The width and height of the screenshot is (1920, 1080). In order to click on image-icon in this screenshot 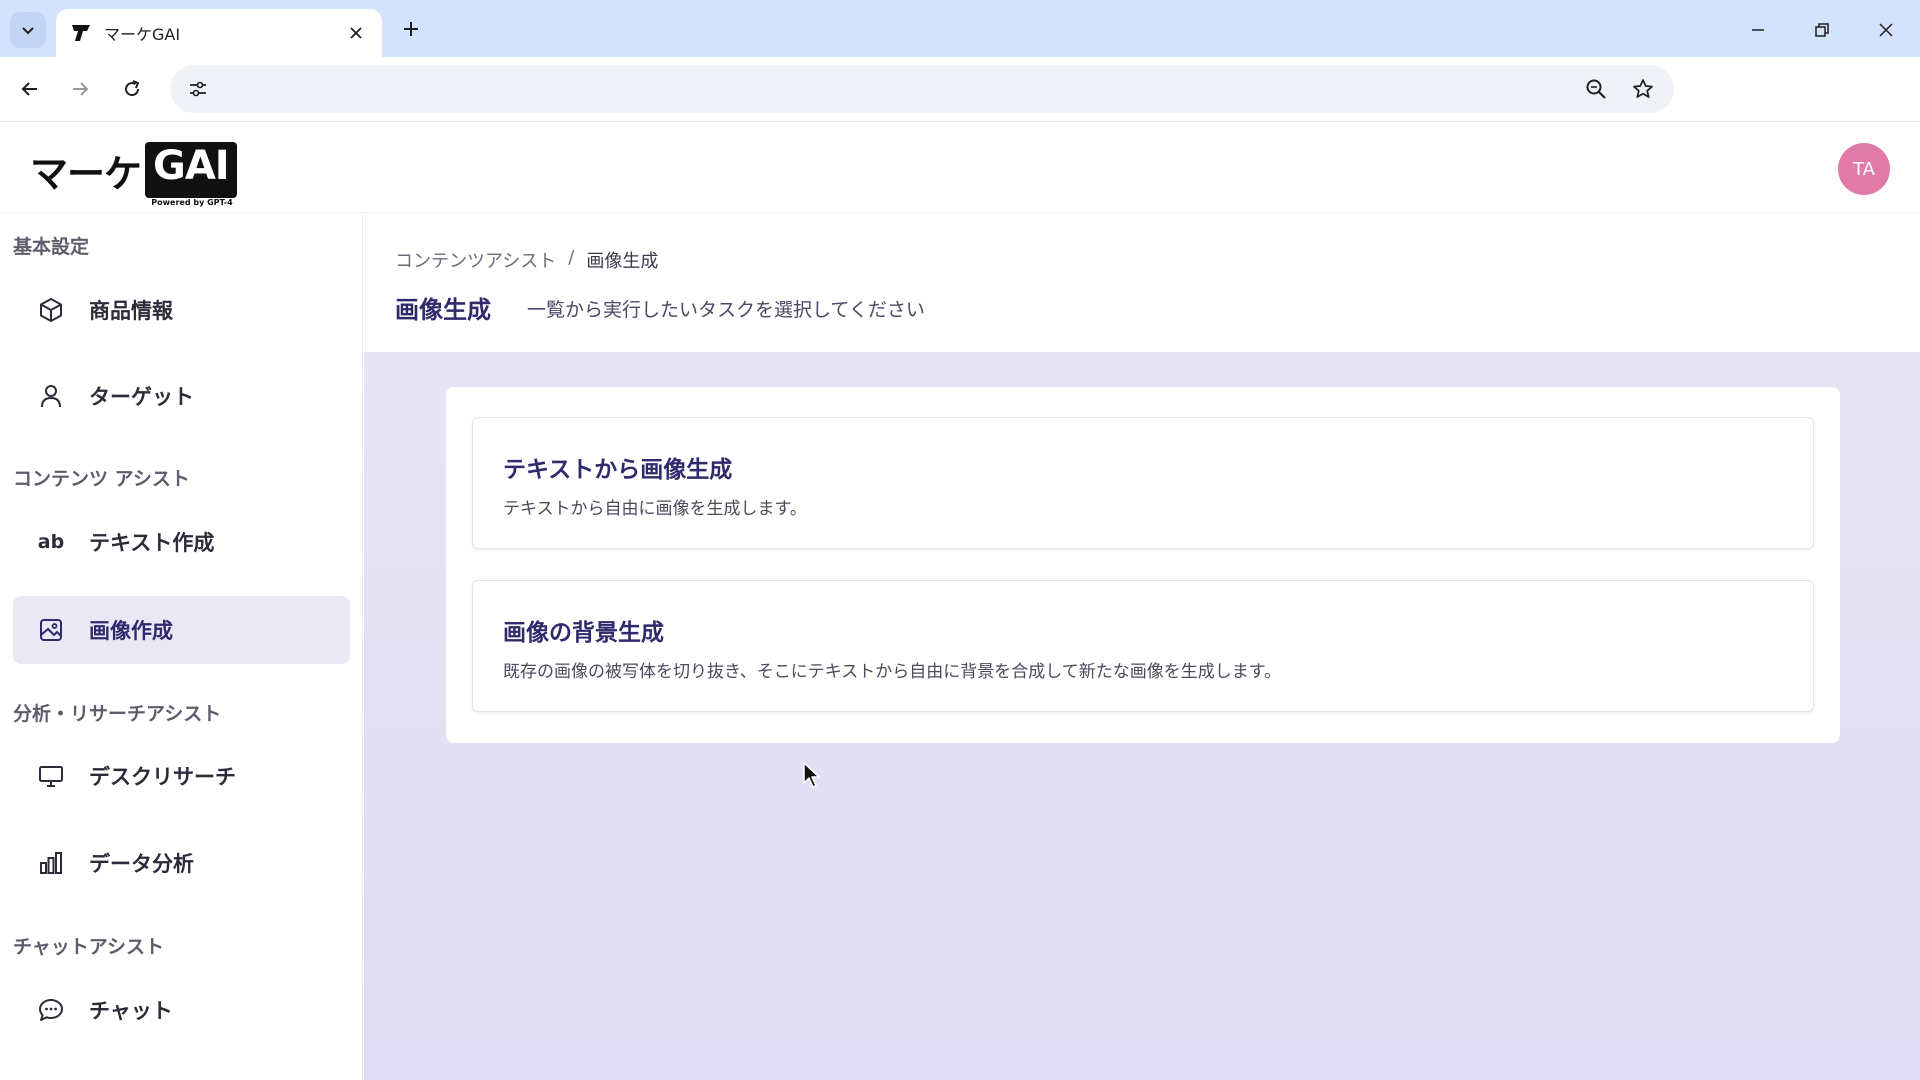, I will do `click(51, 630)`.